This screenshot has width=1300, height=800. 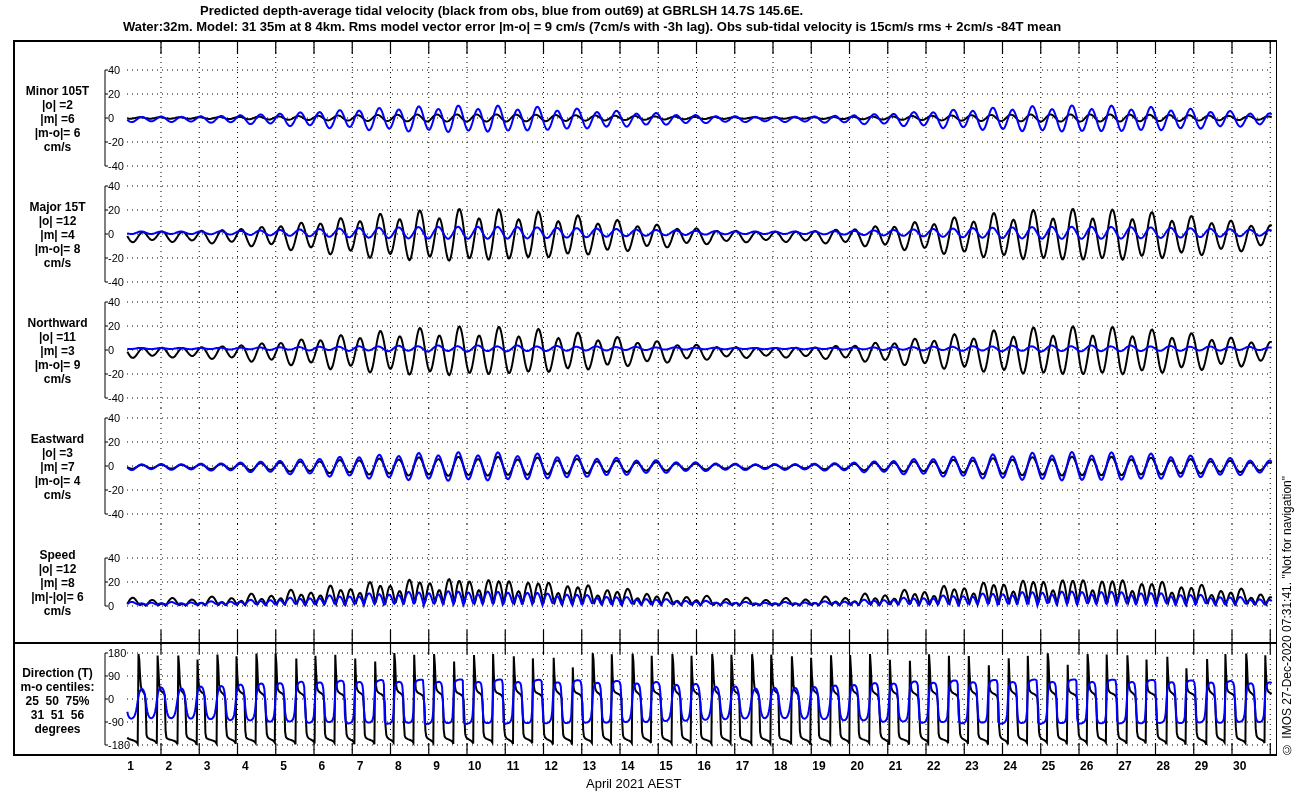 I want to click on panel-stat: 31 51 56, so click(x=57, y=715).